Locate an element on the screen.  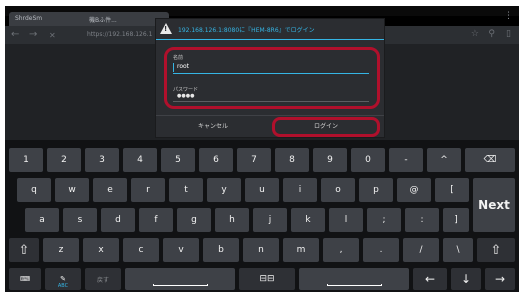
keyboard-settings-key: ⌨ is located at coordinates (25, 279).